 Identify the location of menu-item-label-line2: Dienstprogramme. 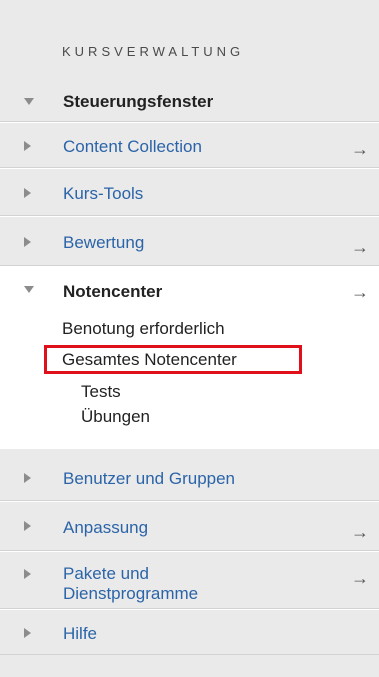
(131, 593).